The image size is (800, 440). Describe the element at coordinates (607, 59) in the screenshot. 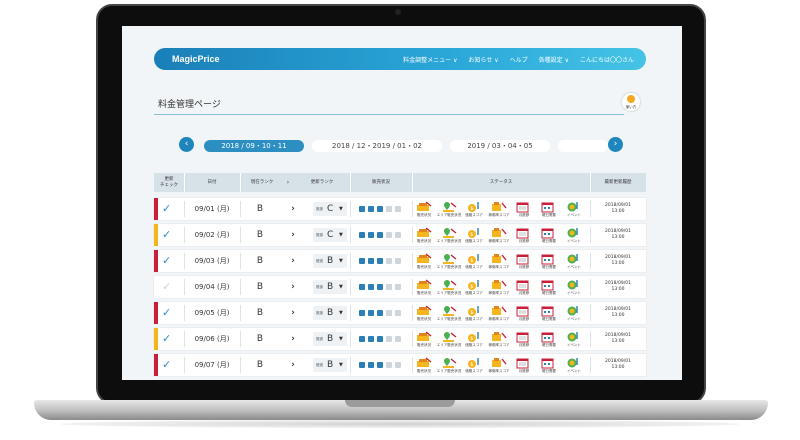

I see `nav-user-greeting: こんにちは〇〇さん` at that location.